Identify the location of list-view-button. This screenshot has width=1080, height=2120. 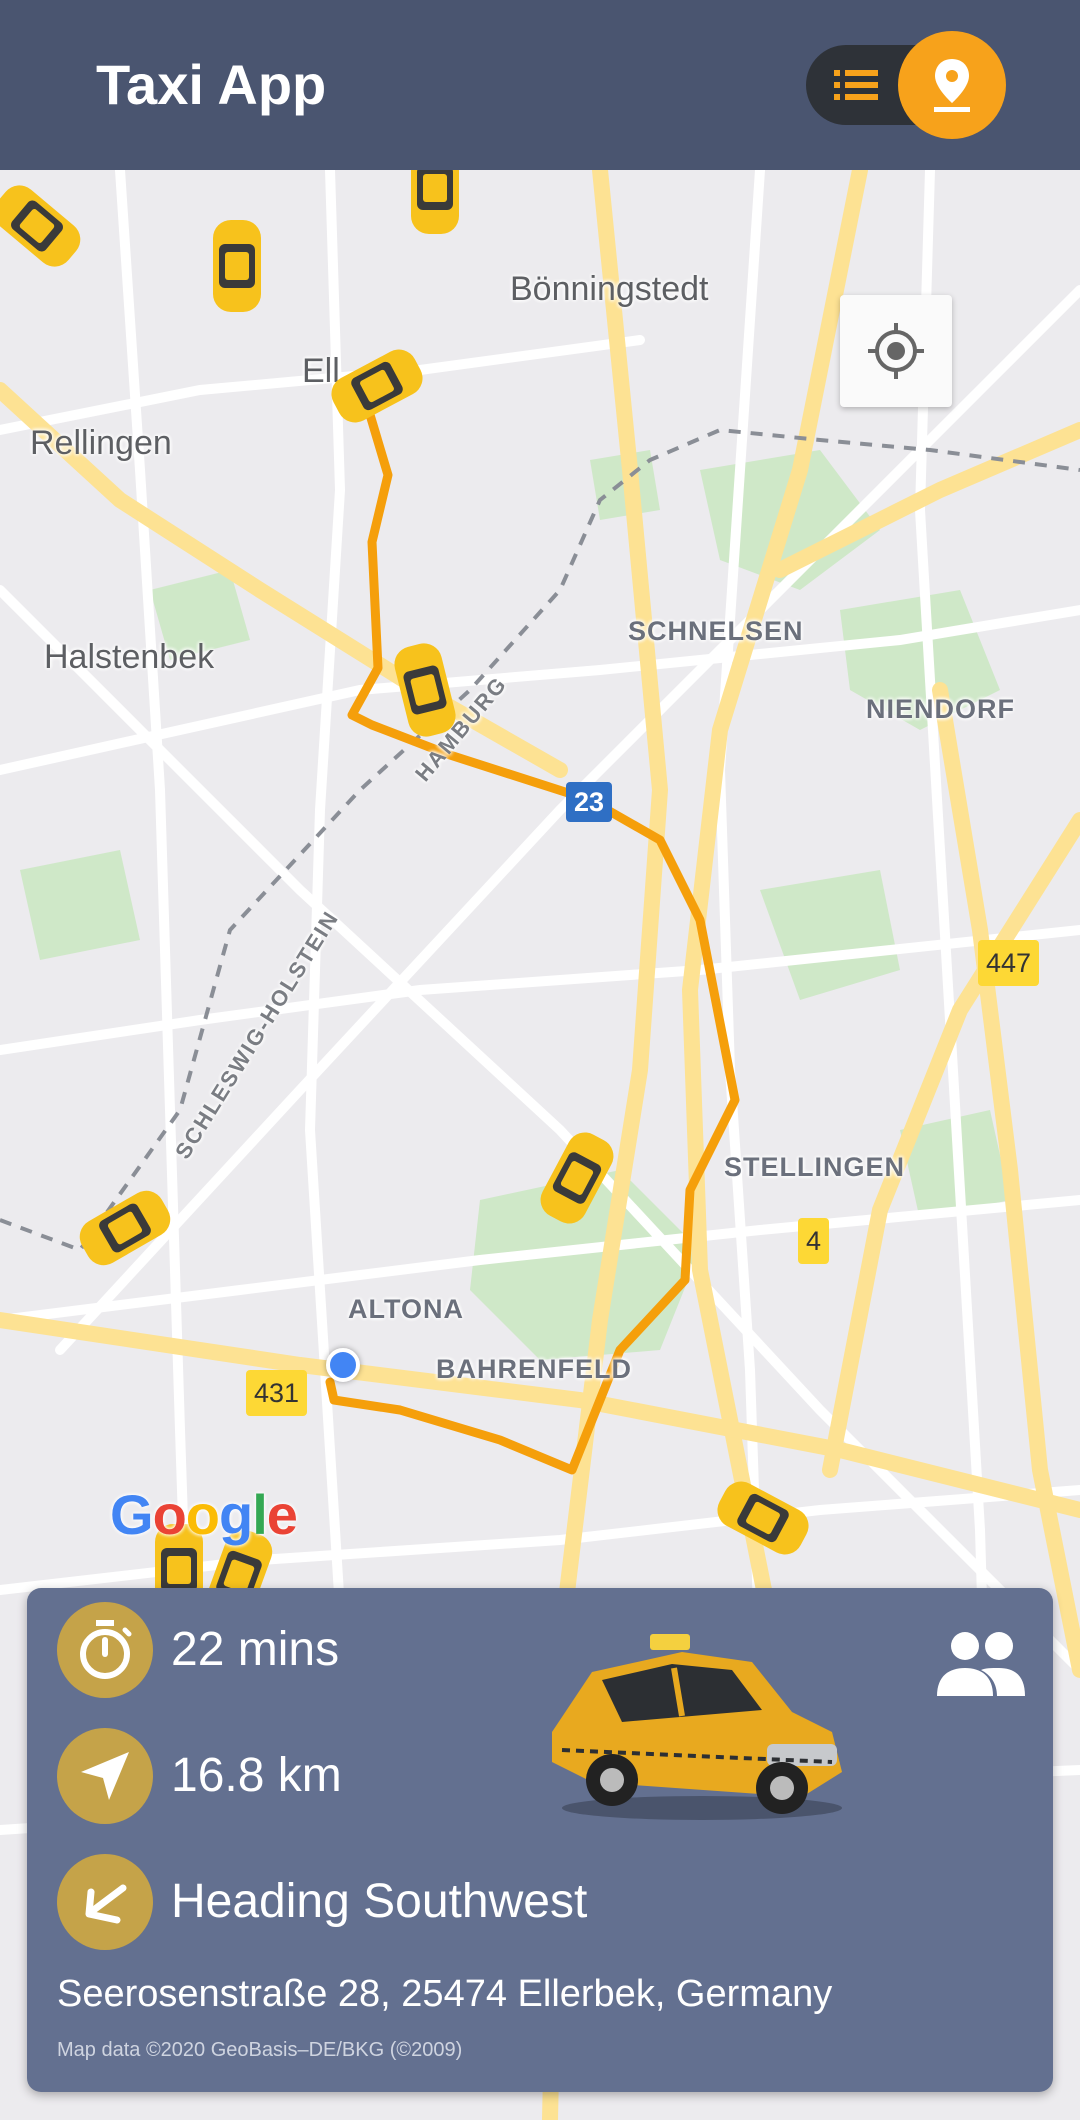
(856, 85).